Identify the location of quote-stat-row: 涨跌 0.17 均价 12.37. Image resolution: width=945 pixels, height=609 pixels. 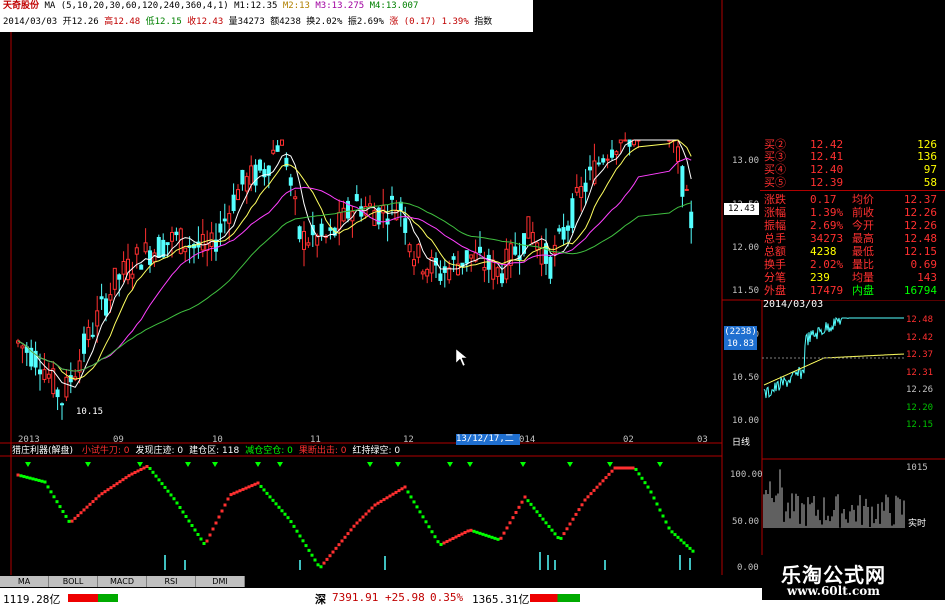
(850, 199).